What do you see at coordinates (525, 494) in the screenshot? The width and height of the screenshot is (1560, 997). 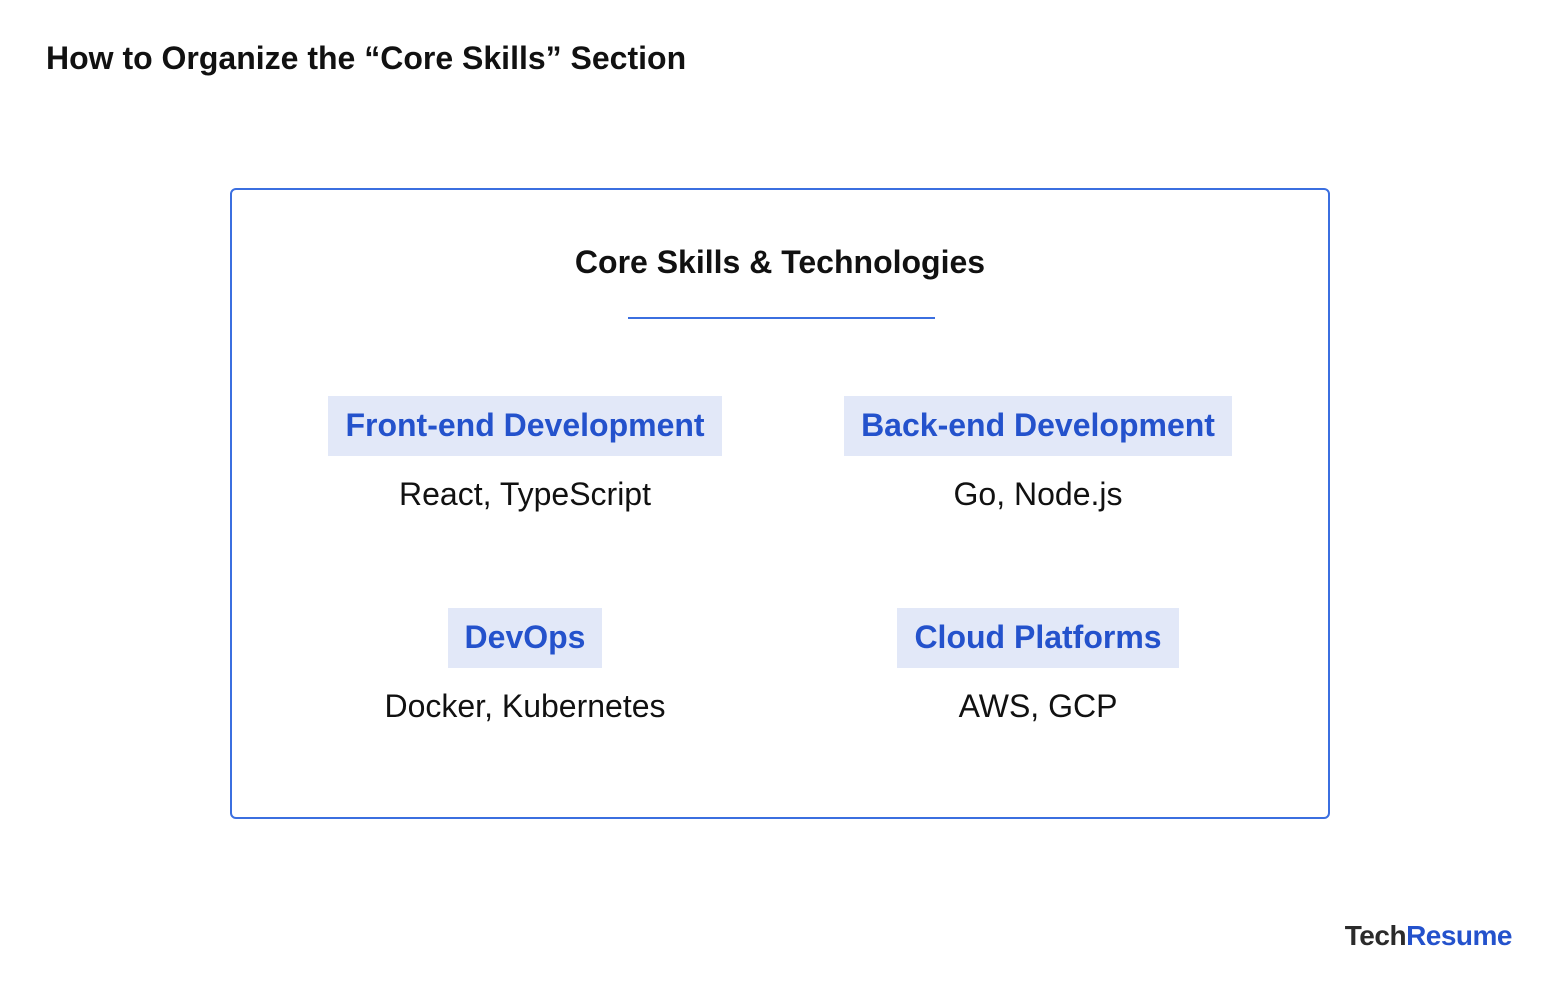 I see `category-items-frontend: React, TypeScript` at bounding box center [525, 494].